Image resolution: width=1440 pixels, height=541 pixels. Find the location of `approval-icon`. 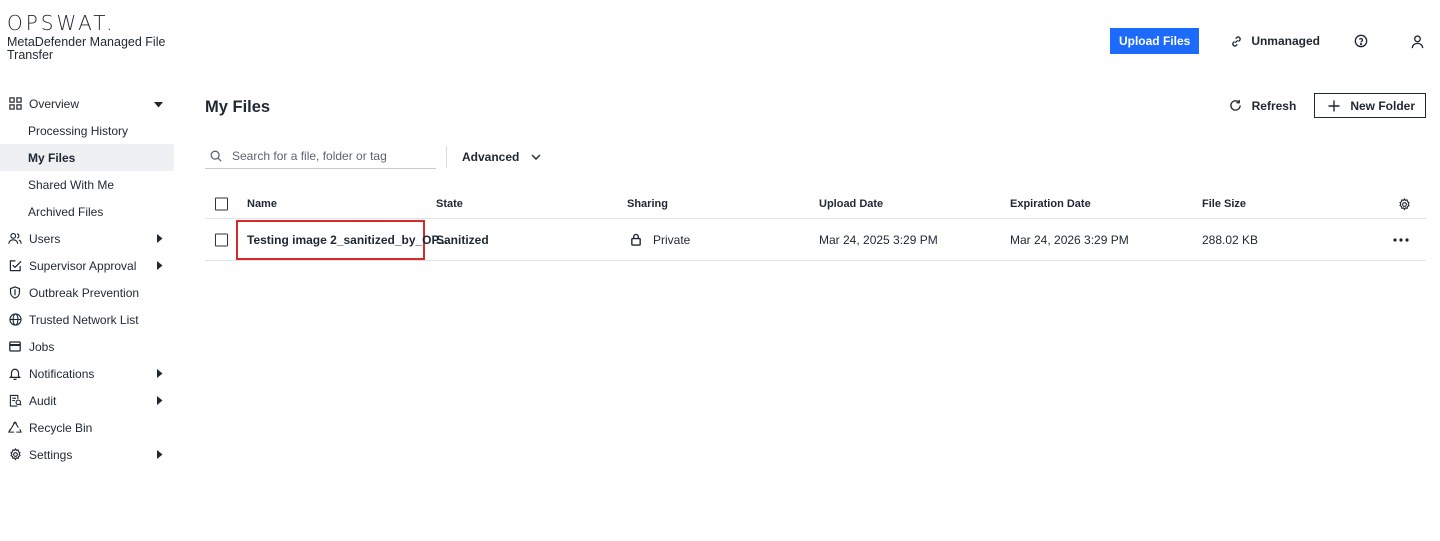

approval-icon is located at coordinates (15, 266).